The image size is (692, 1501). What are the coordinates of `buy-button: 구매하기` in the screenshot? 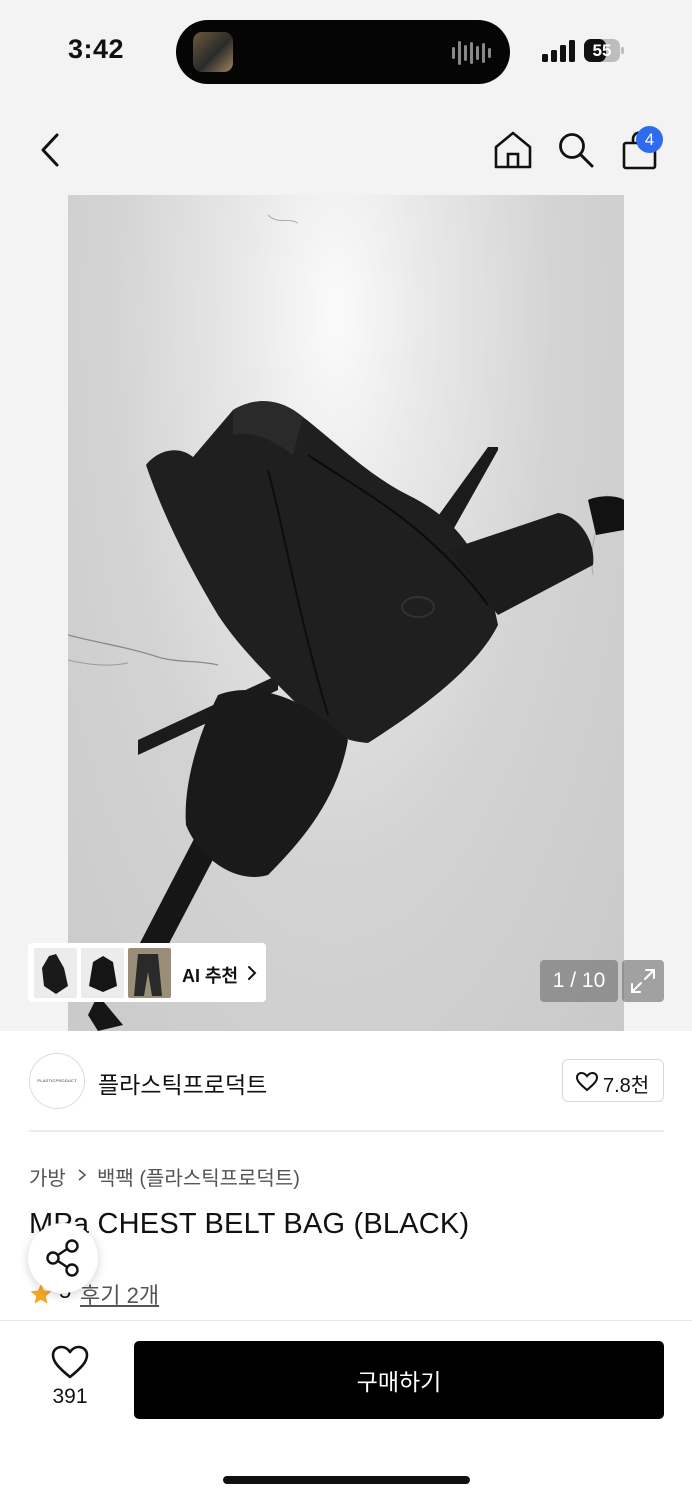 It's located at (399, 1380).